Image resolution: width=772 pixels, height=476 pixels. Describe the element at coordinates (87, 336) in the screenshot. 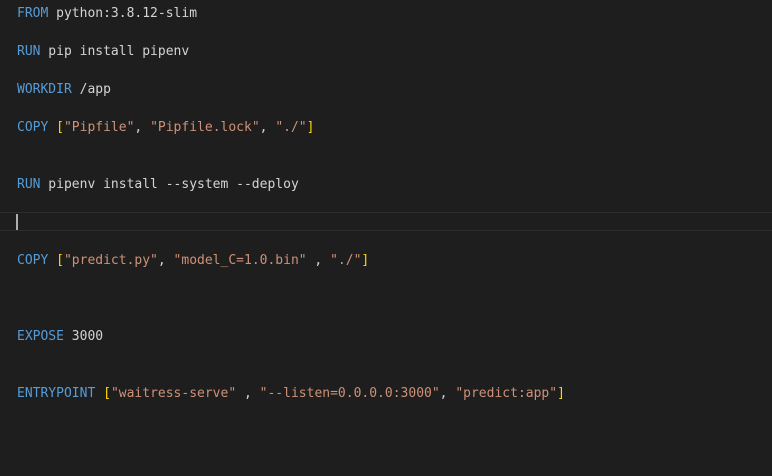

I see `port-number: 3000` at that location.